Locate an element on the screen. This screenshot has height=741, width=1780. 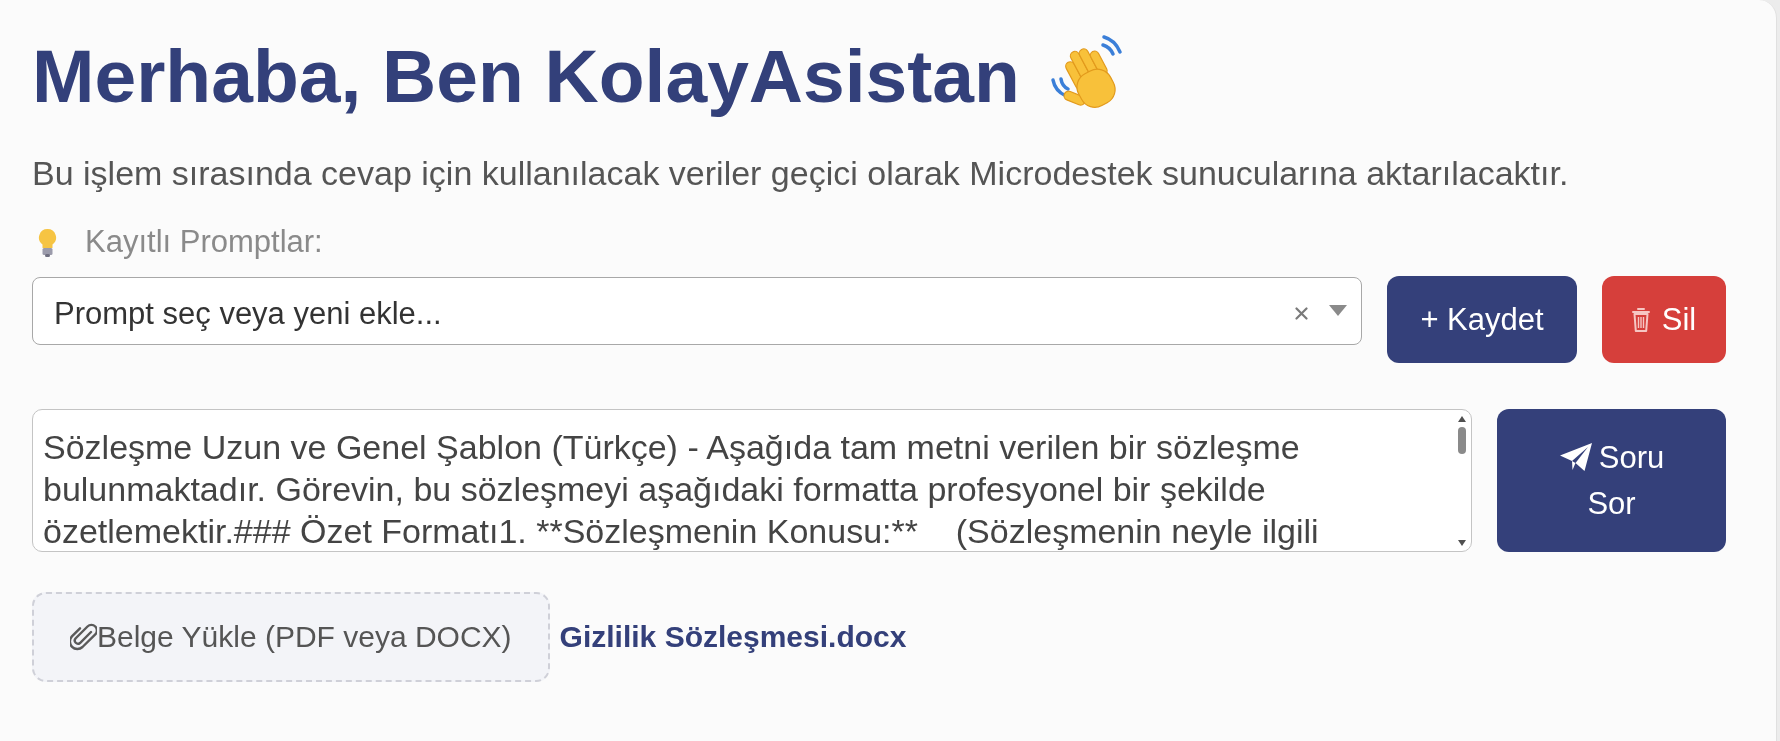
privacy-notice: Bu işlem sırasında cevap için kullanılacak veriler geçici olarak Microdestek sunucularına aktarılacaktır. is located at coordinates (801, 173).